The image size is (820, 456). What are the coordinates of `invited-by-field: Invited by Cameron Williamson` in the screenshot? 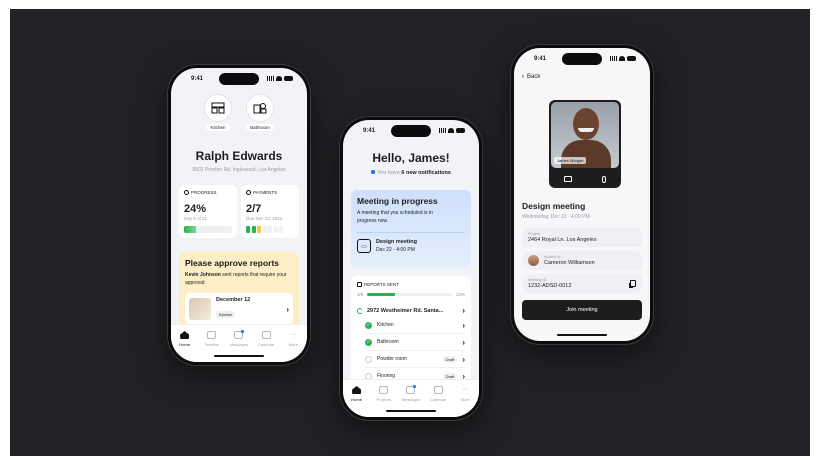 It's located at (582, 260).